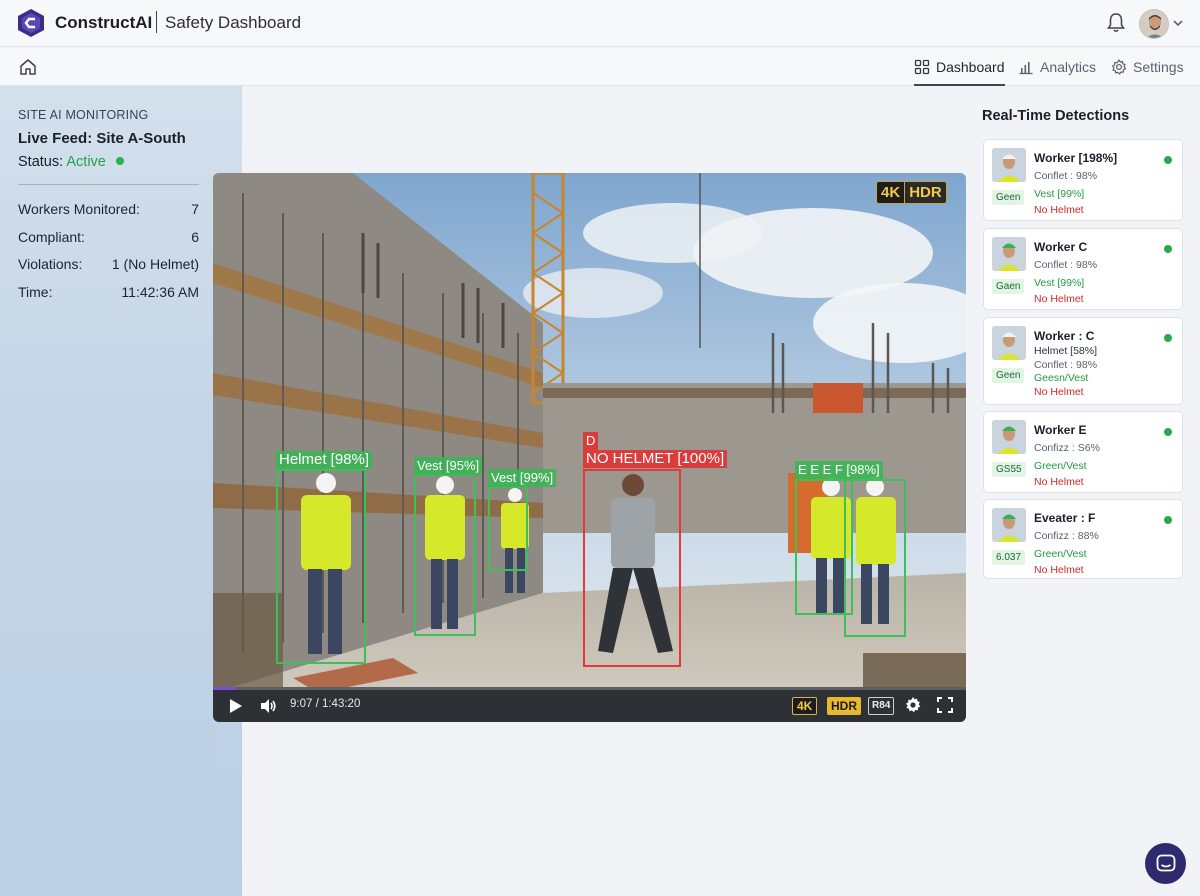 The height and width of the screenshot is (896, 1200). What do you see at coordinates (79, 209) in the screenshot?
I see `stat-label: Workers Monitored:` at bounding box center [79, 209].